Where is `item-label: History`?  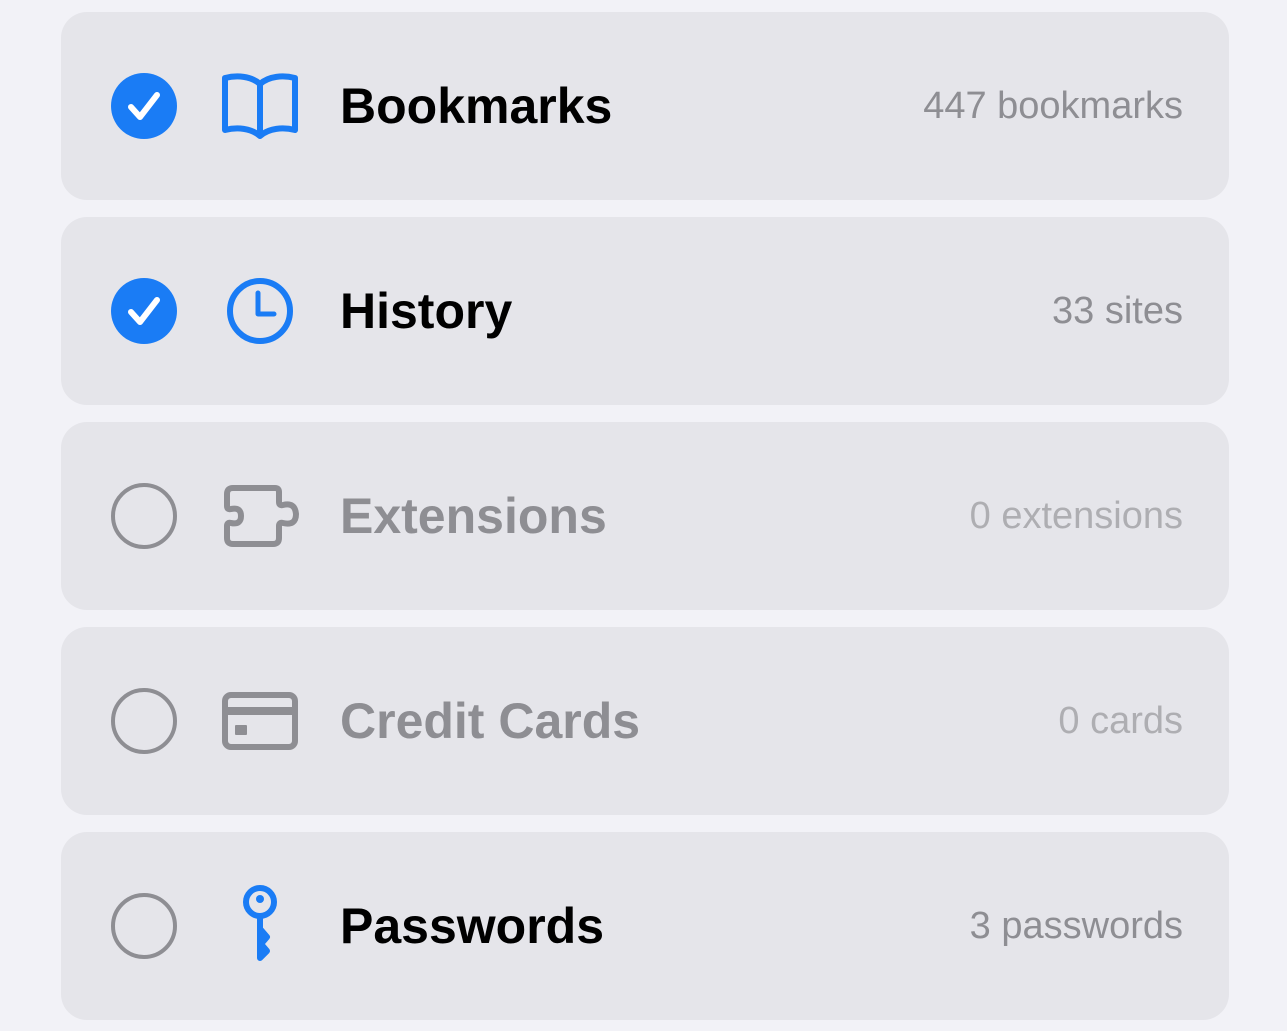
item-label: History is located at coordinates (426, 311).